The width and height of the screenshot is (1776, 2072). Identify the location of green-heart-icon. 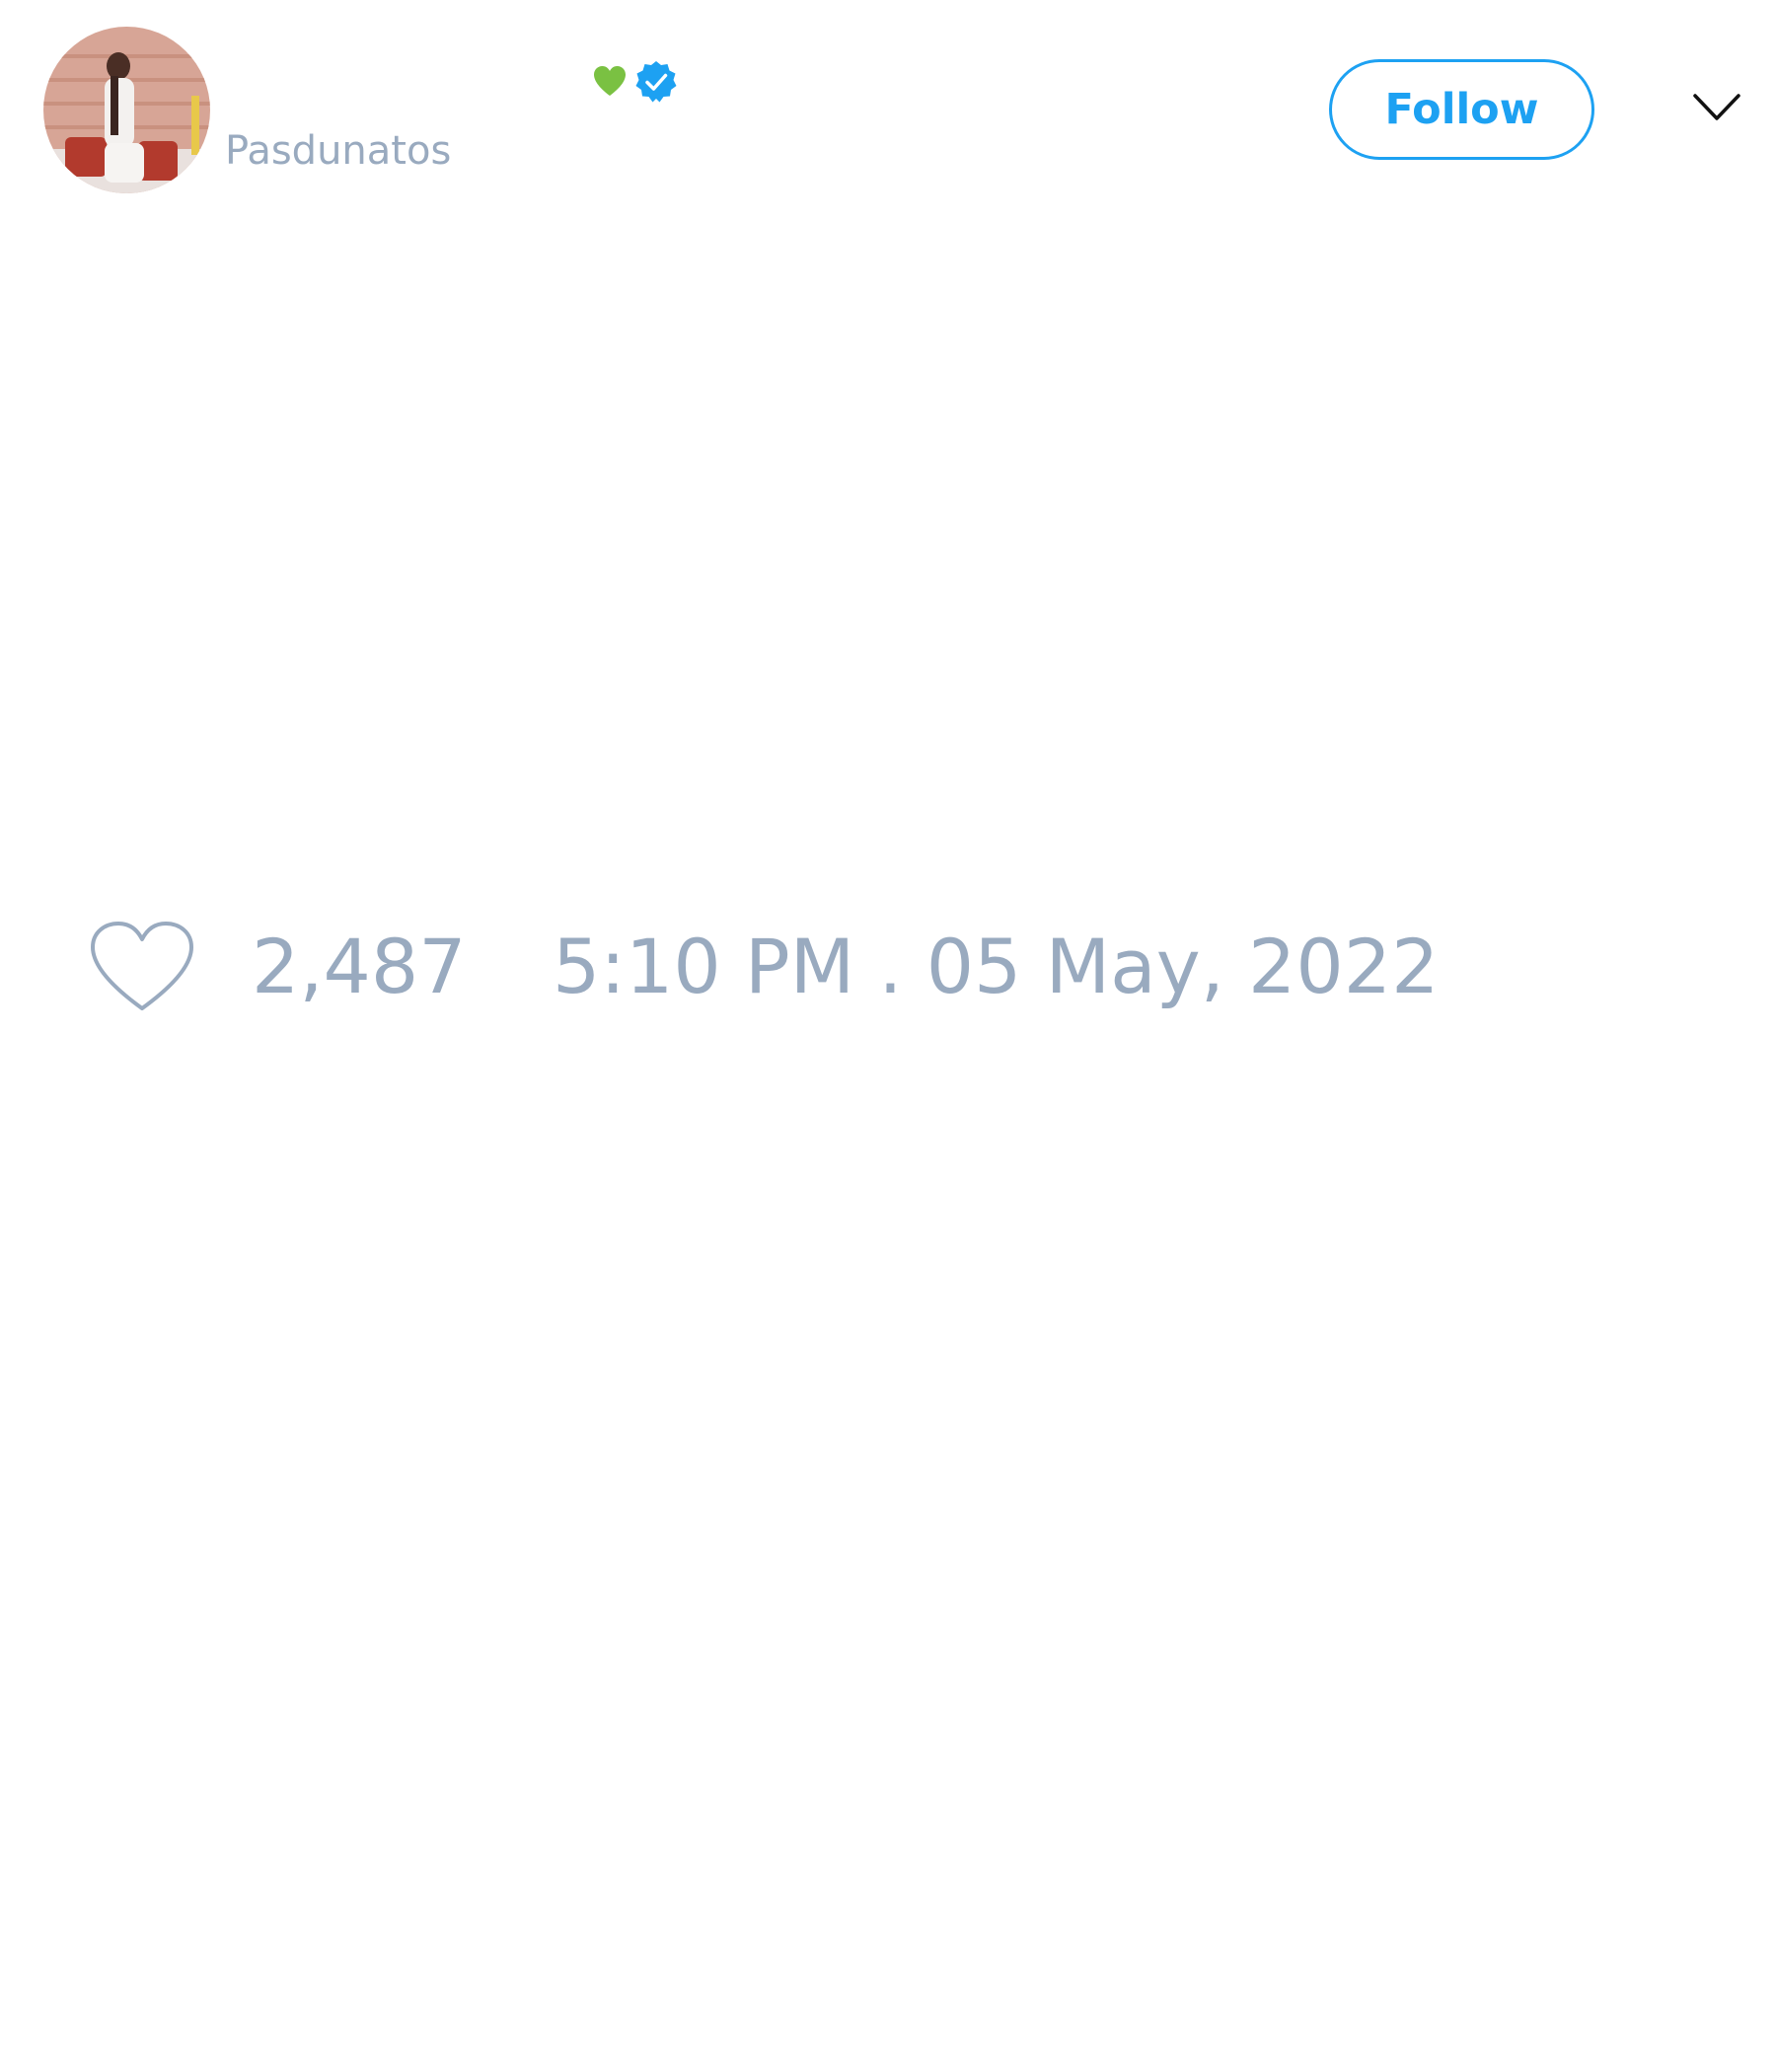
(610, 81).